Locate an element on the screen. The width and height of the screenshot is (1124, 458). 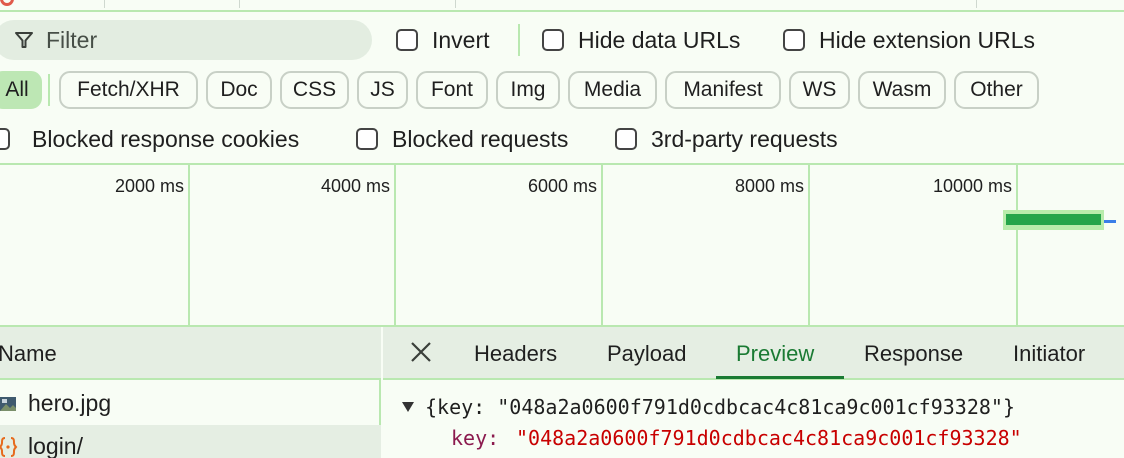
blocked-response-cookies-label: Blocked response cookies is located at coordinates (166, 138).